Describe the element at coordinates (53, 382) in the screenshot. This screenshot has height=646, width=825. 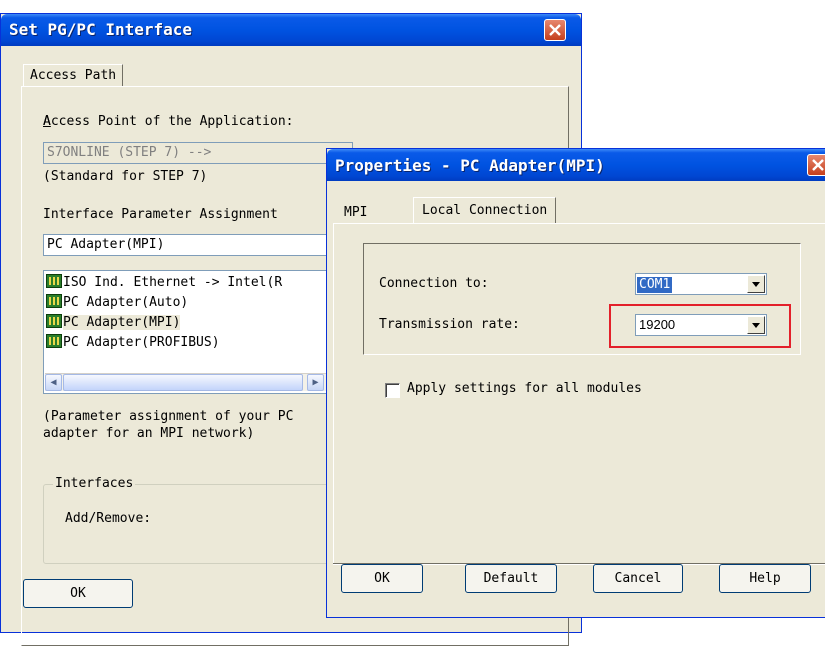
I see `scroll-left-icon: ◀` at that location.